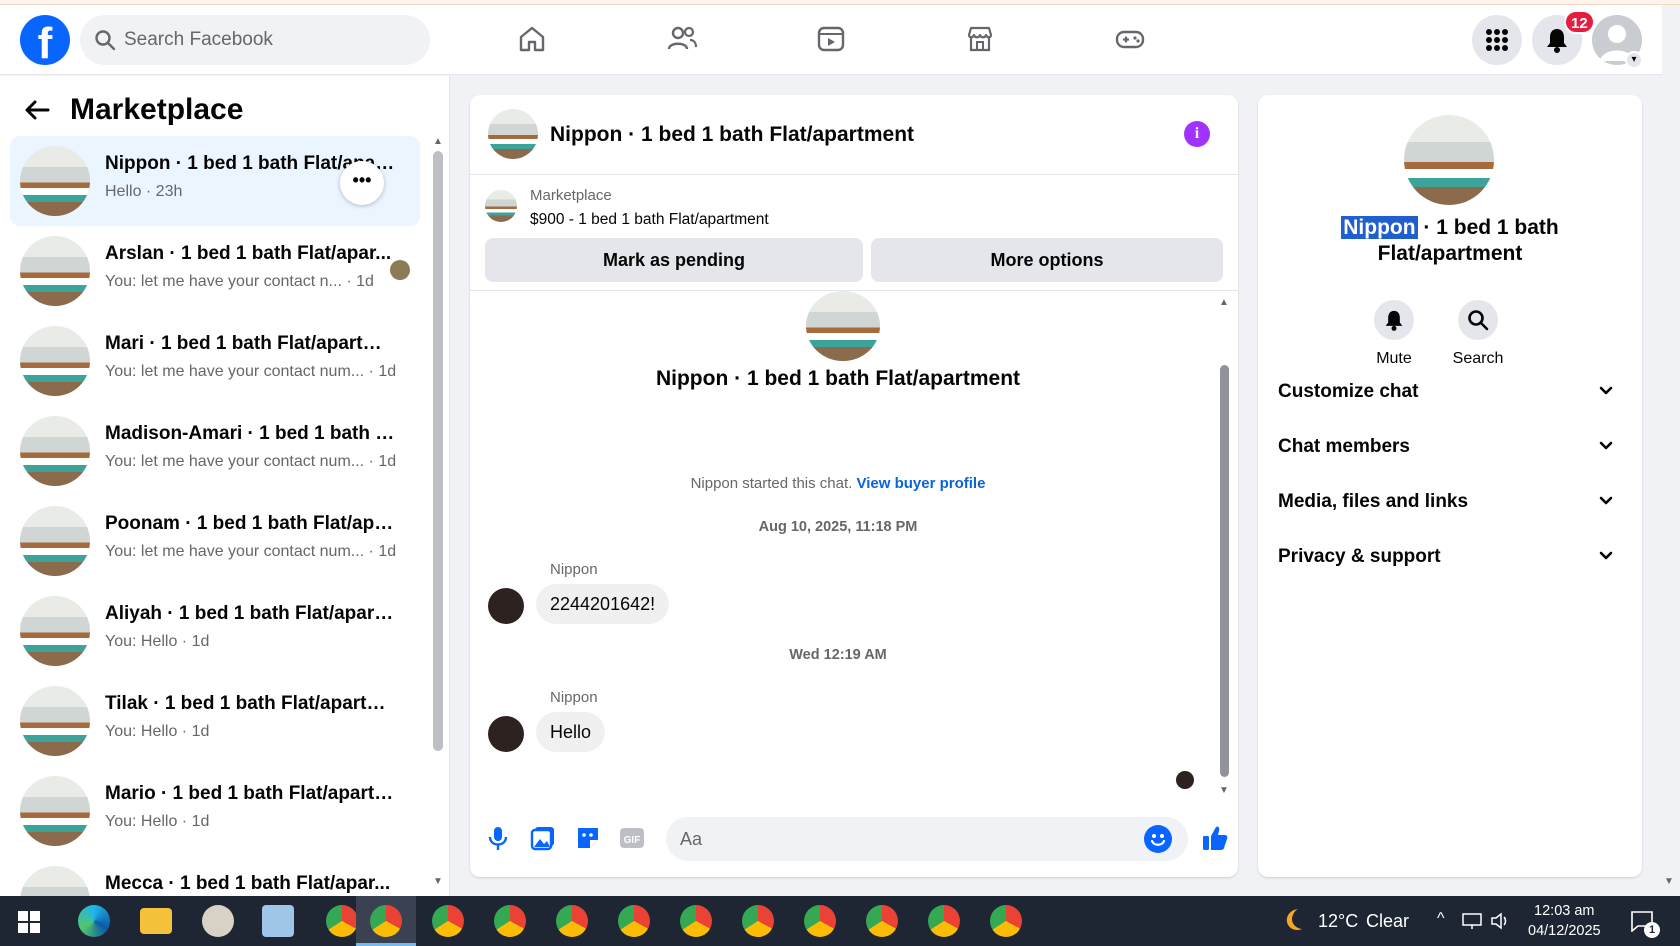  Describe the element at coordinates (1450, 503) in the screenshot. I see `media-files-links-section: Media, files and links` at that location.